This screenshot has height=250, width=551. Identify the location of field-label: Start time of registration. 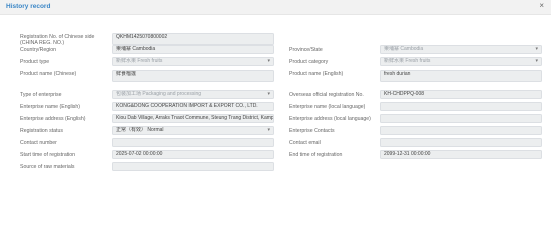
(48, 155).